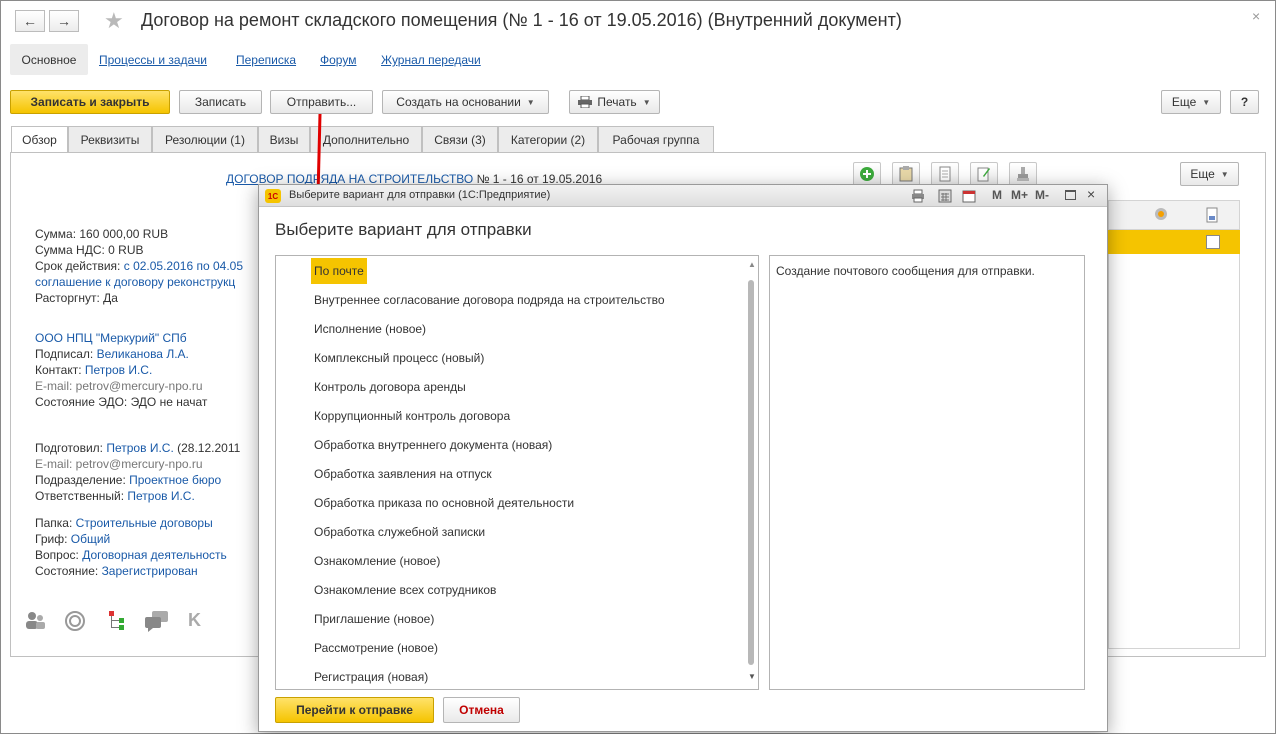  What do you see at coordinates (371, 676) in the screenshot?
I see `list-item: Регистрация (новая)` at bounding box center [371, 676].